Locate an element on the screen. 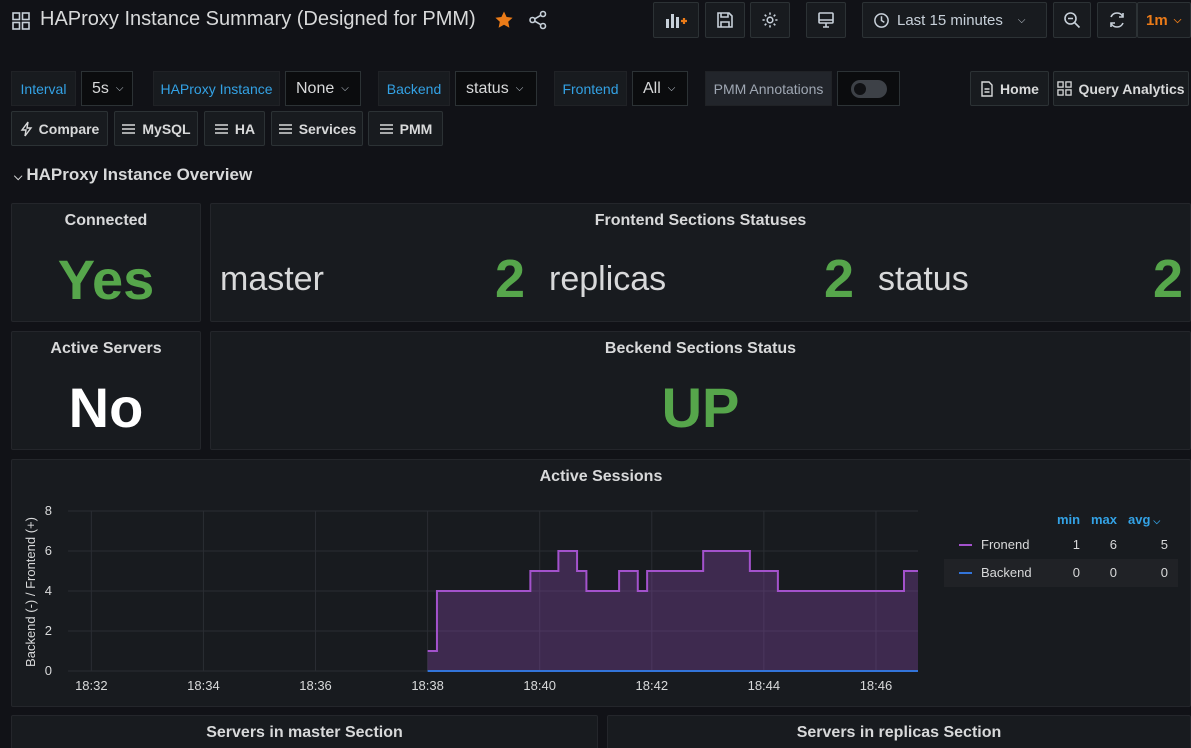  x-tick-label: 18:42 is located at coordinates (652, 685).